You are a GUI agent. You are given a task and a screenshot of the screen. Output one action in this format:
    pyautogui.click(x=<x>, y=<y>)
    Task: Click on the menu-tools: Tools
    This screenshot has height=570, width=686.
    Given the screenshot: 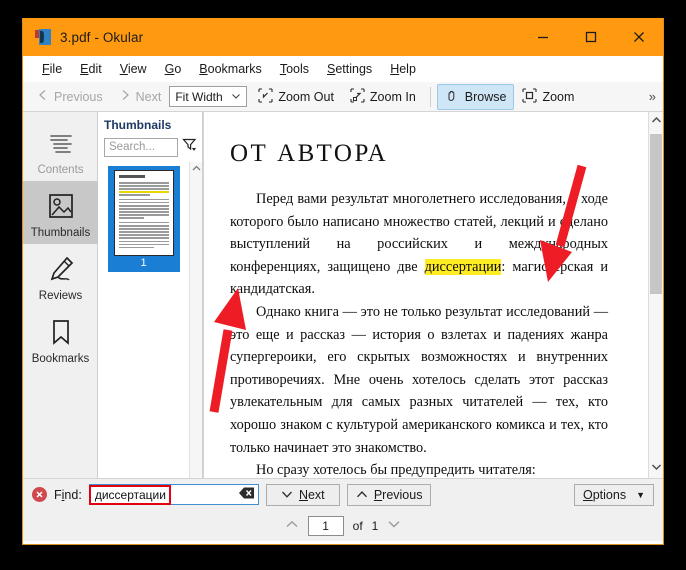 What is the action you would take?
    pyautogui.click(x=294, y=69)
    